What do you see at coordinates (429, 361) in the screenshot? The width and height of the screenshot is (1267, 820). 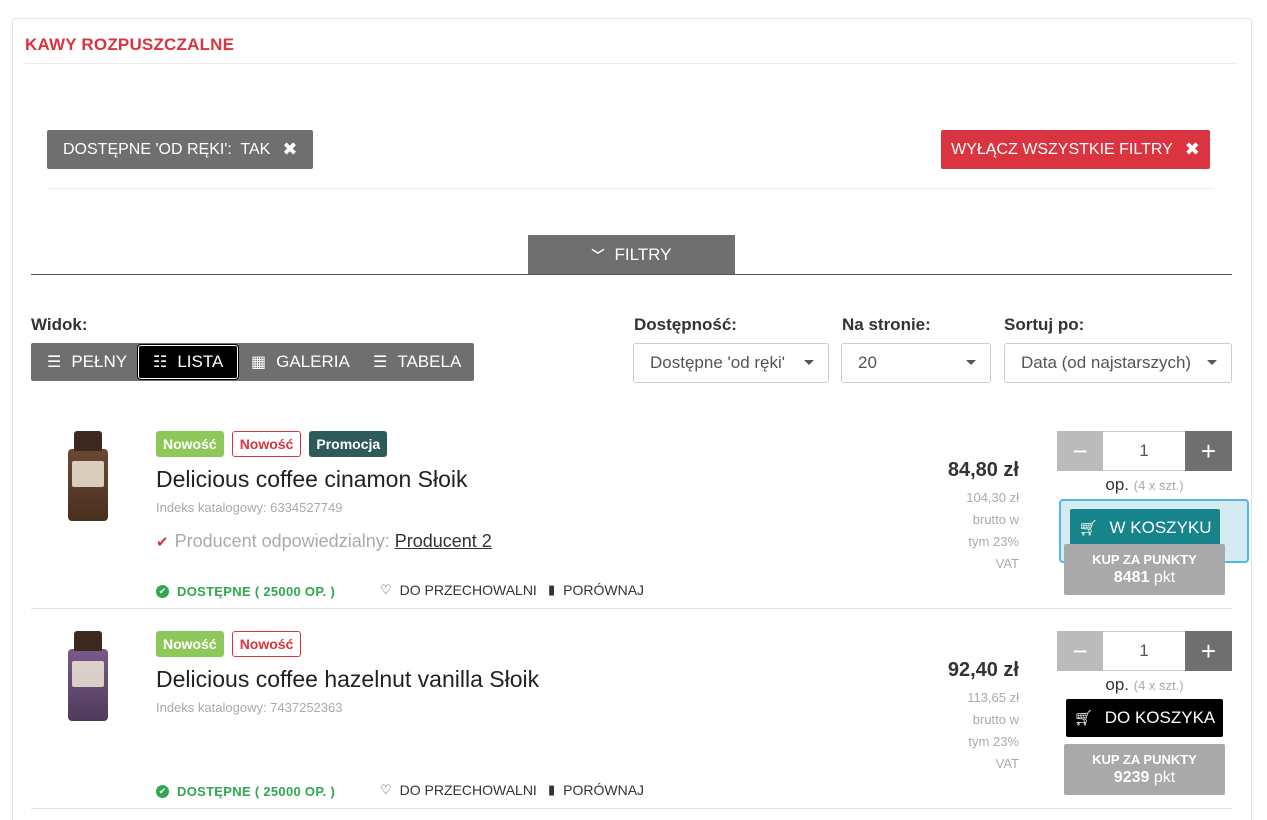 I see `view-table-label: TABELA` at bounding box center [429, 361].